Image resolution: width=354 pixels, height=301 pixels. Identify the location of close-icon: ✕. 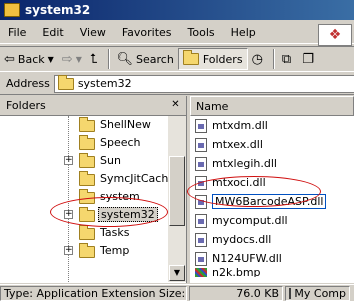
(175, 105).